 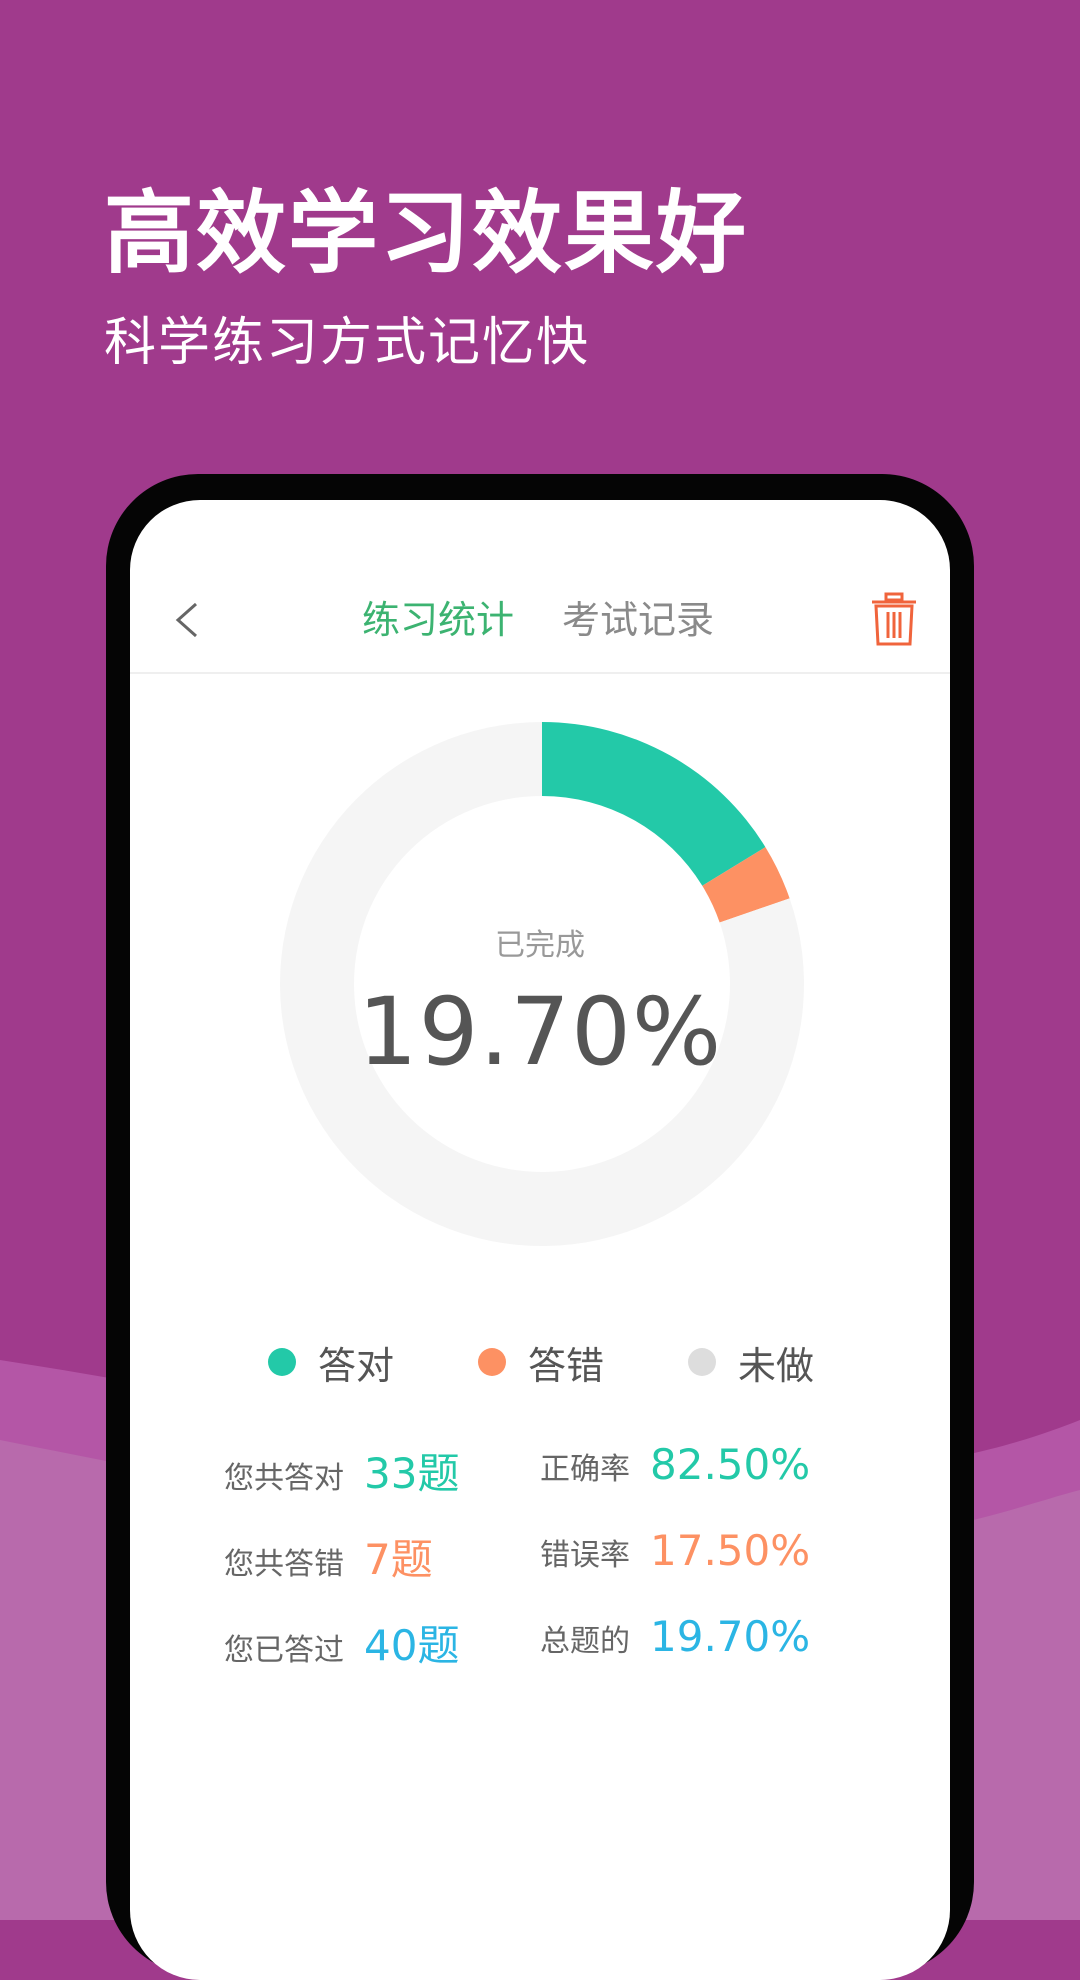 I want to click on stat-label: 您共答错, so click(x=284, y=1564).